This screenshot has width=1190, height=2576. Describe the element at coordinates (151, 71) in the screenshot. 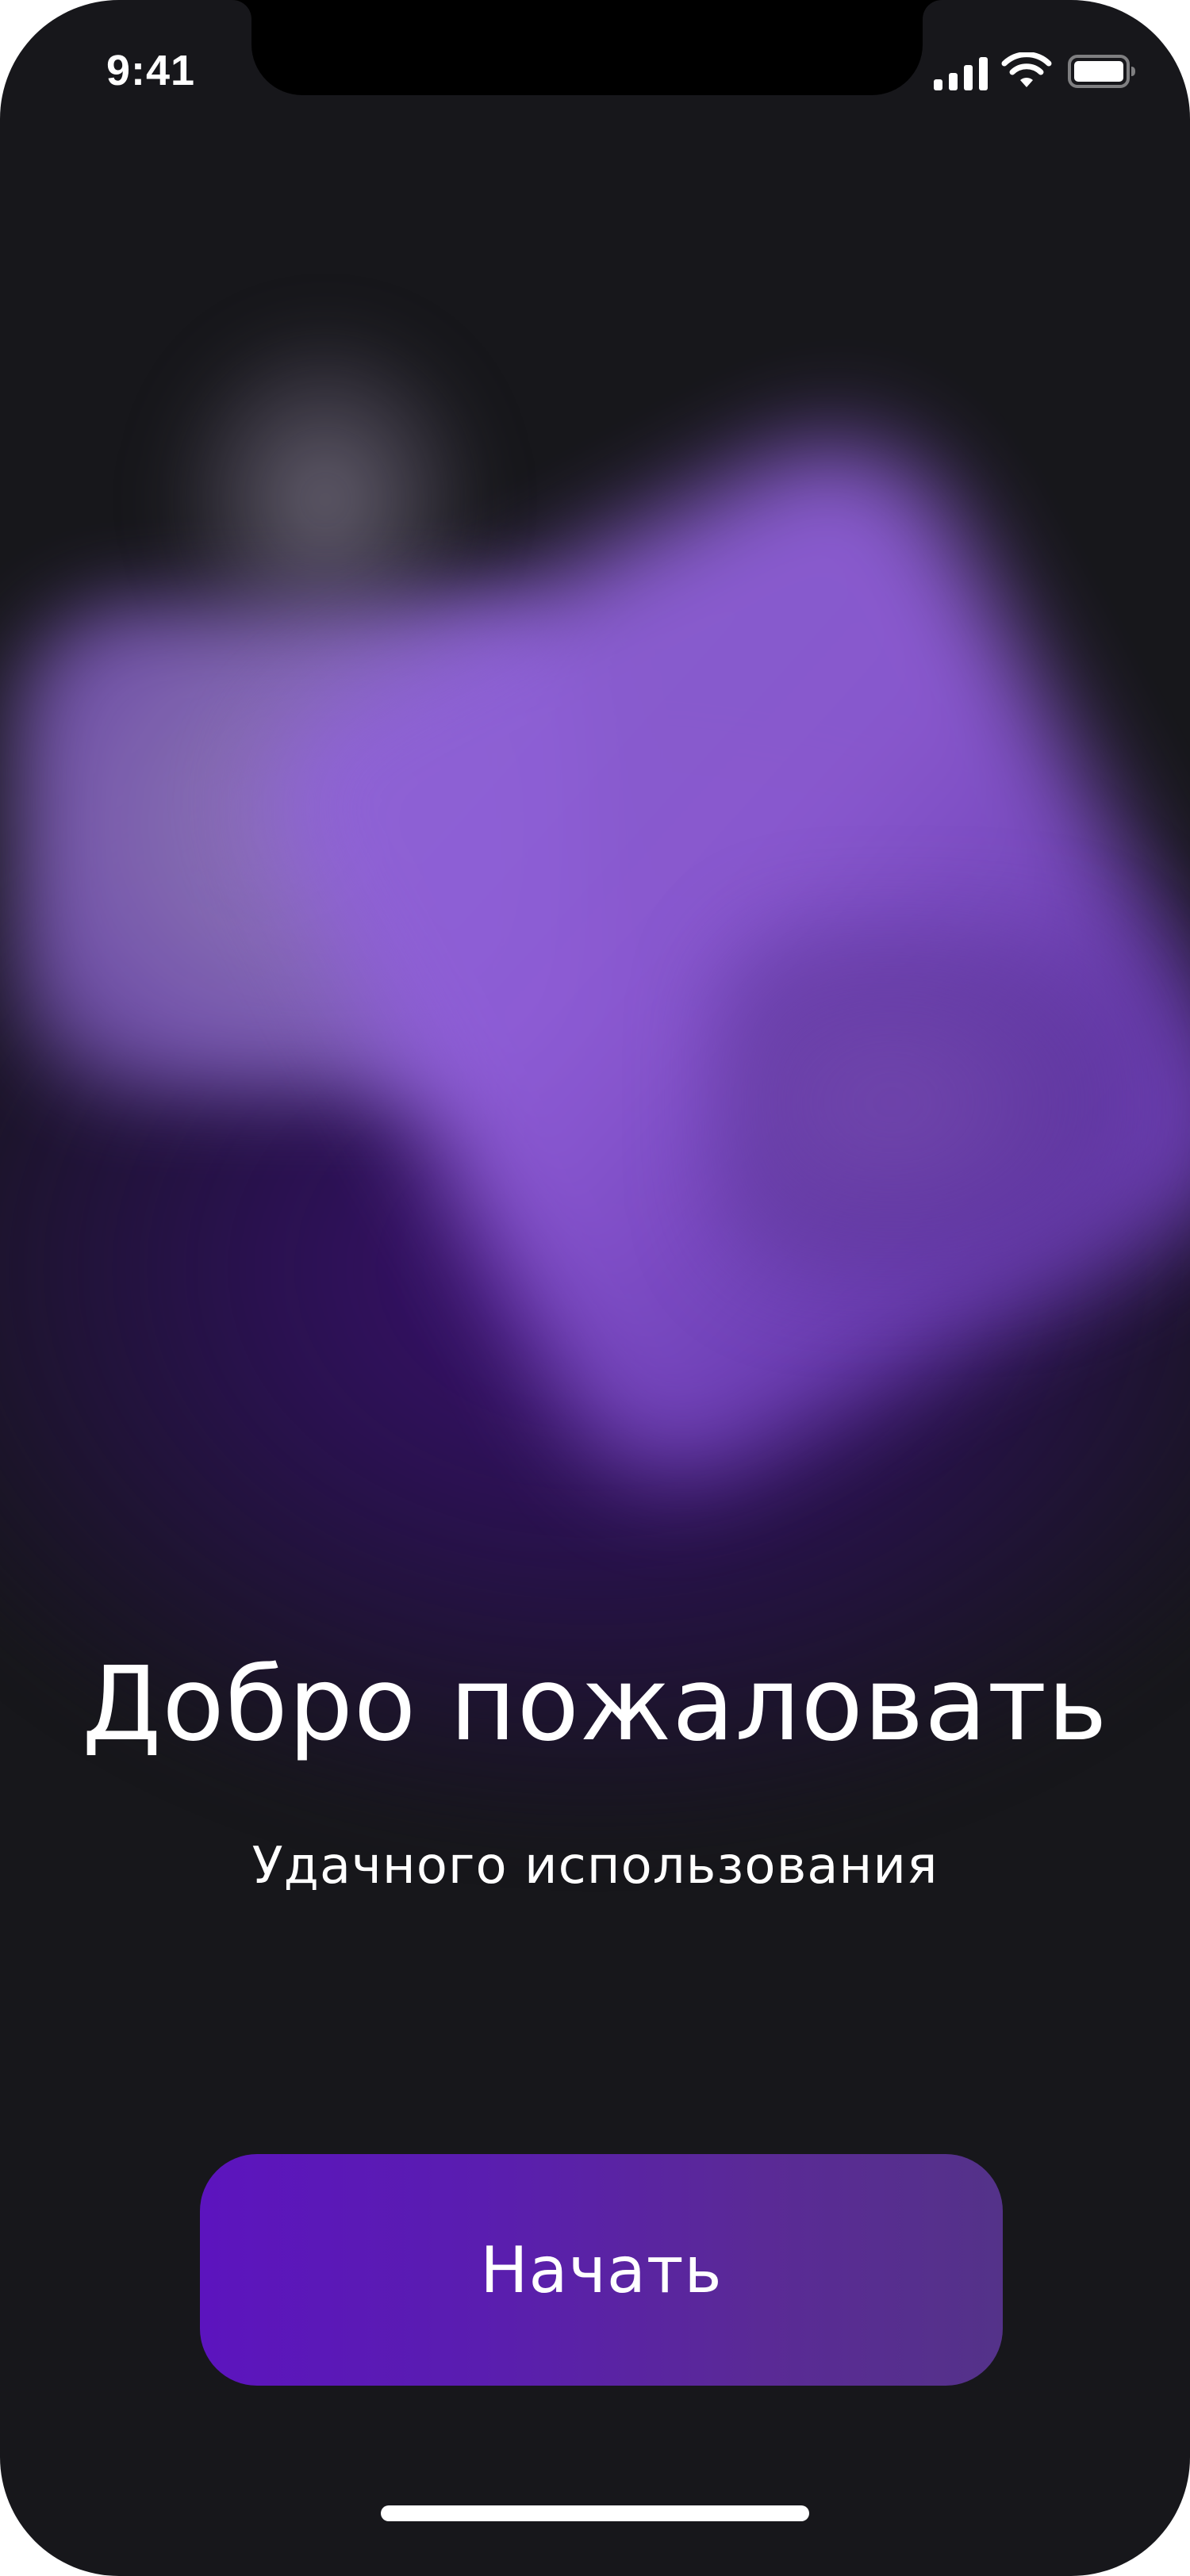

I see `status-time: 9:41` at that location.